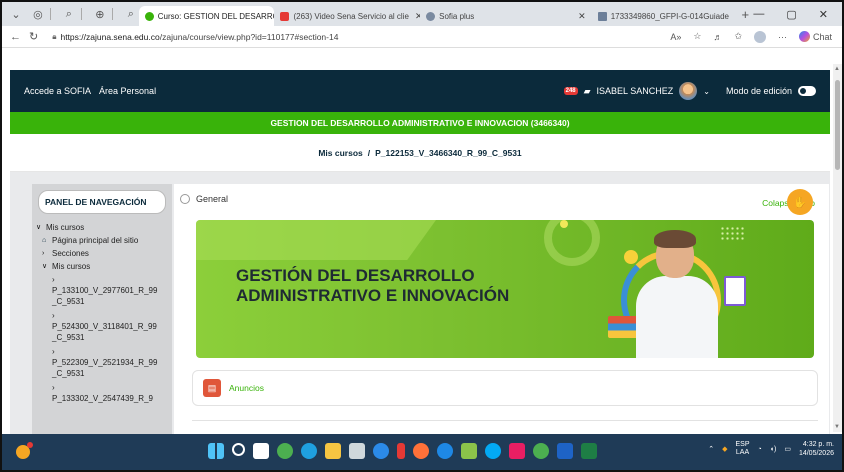  I want to click on language-indicator: ESP LAA, so click(743, 449).